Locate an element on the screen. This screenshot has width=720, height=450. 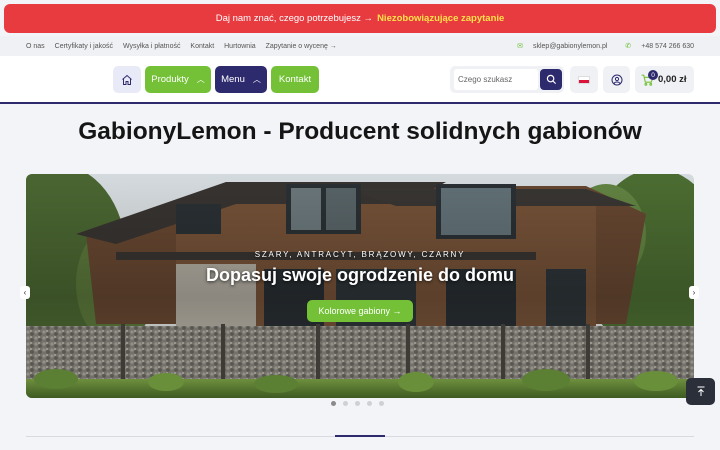
cart-button: 0 0,00 zł is located at coordinates (664, 79).